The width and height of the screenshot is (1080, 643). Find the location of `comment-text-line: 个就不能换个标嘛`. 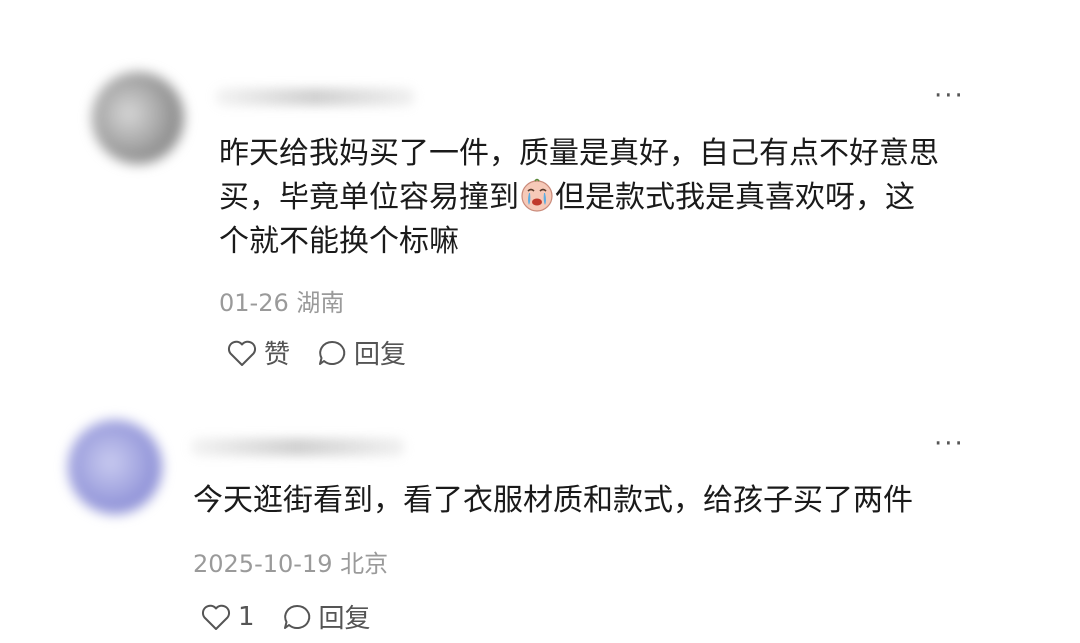

comment-text-line: 个就不能换个标嘛 is located at coordinates (339, 241).